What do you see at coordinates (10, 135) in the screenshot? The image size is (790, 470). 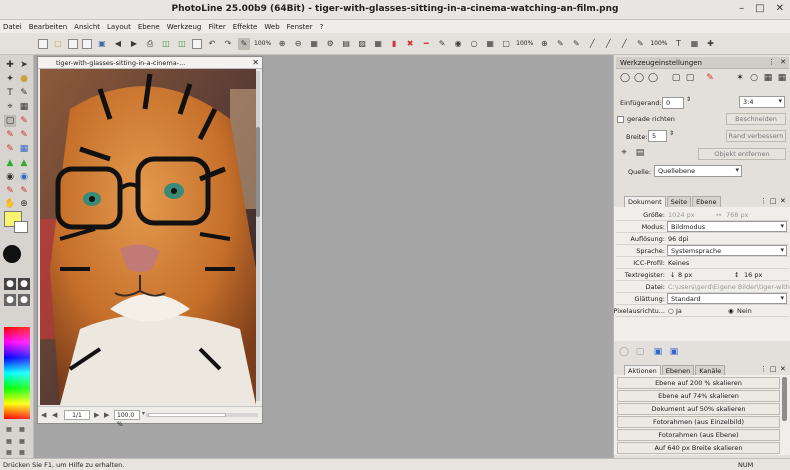 I see `brush-tool-icon: ✎` at bounding box center [10, 135].